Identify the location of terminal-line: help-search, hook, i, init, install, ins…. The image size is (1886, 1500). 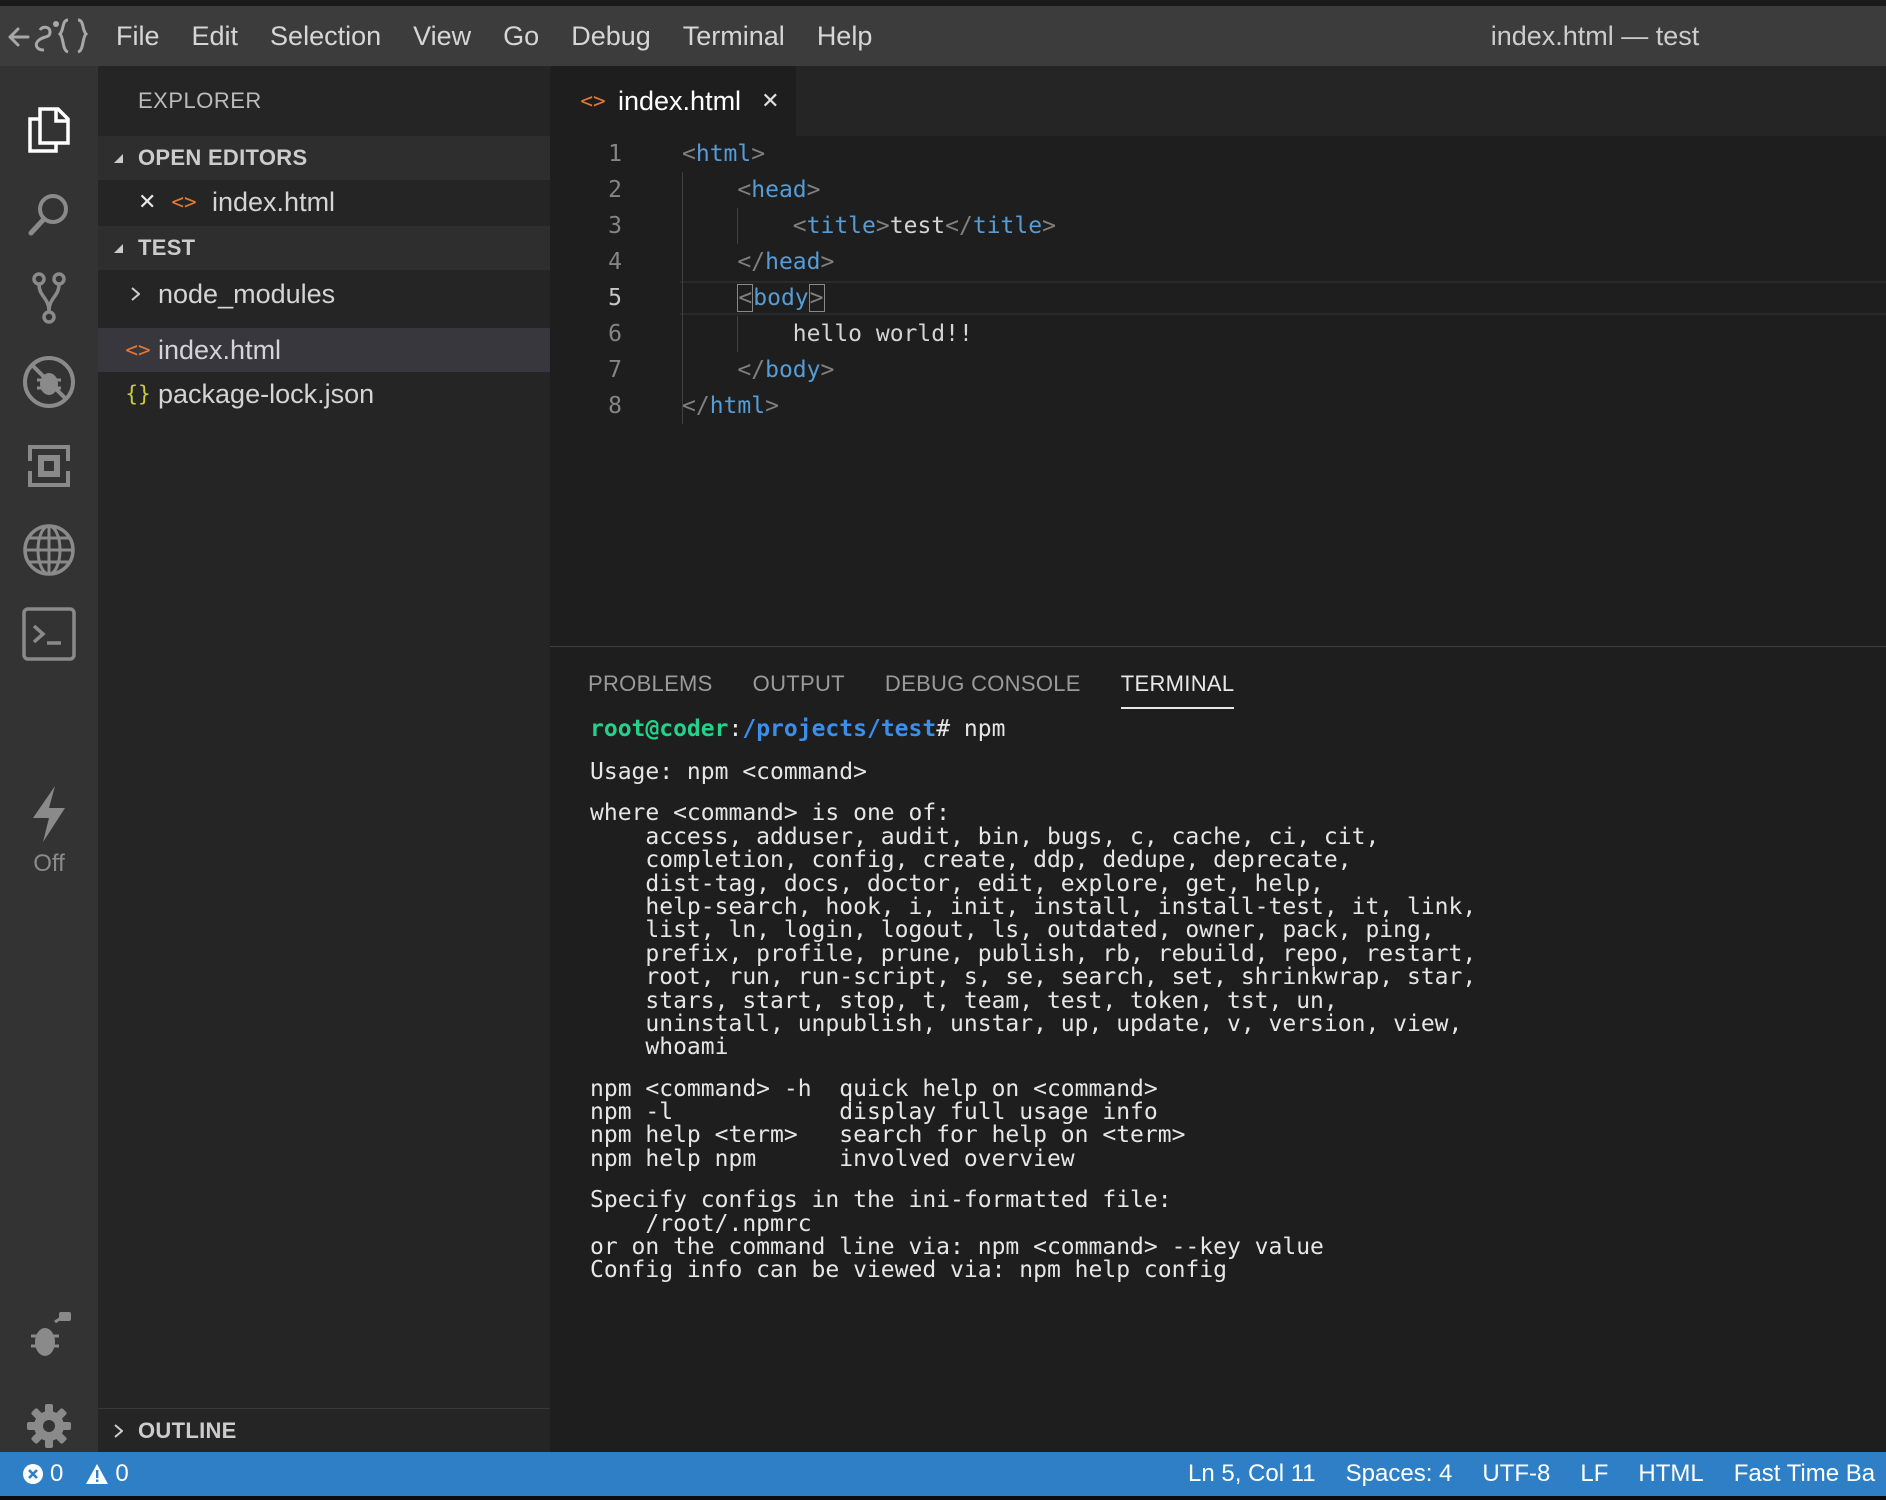
(1033, 906).